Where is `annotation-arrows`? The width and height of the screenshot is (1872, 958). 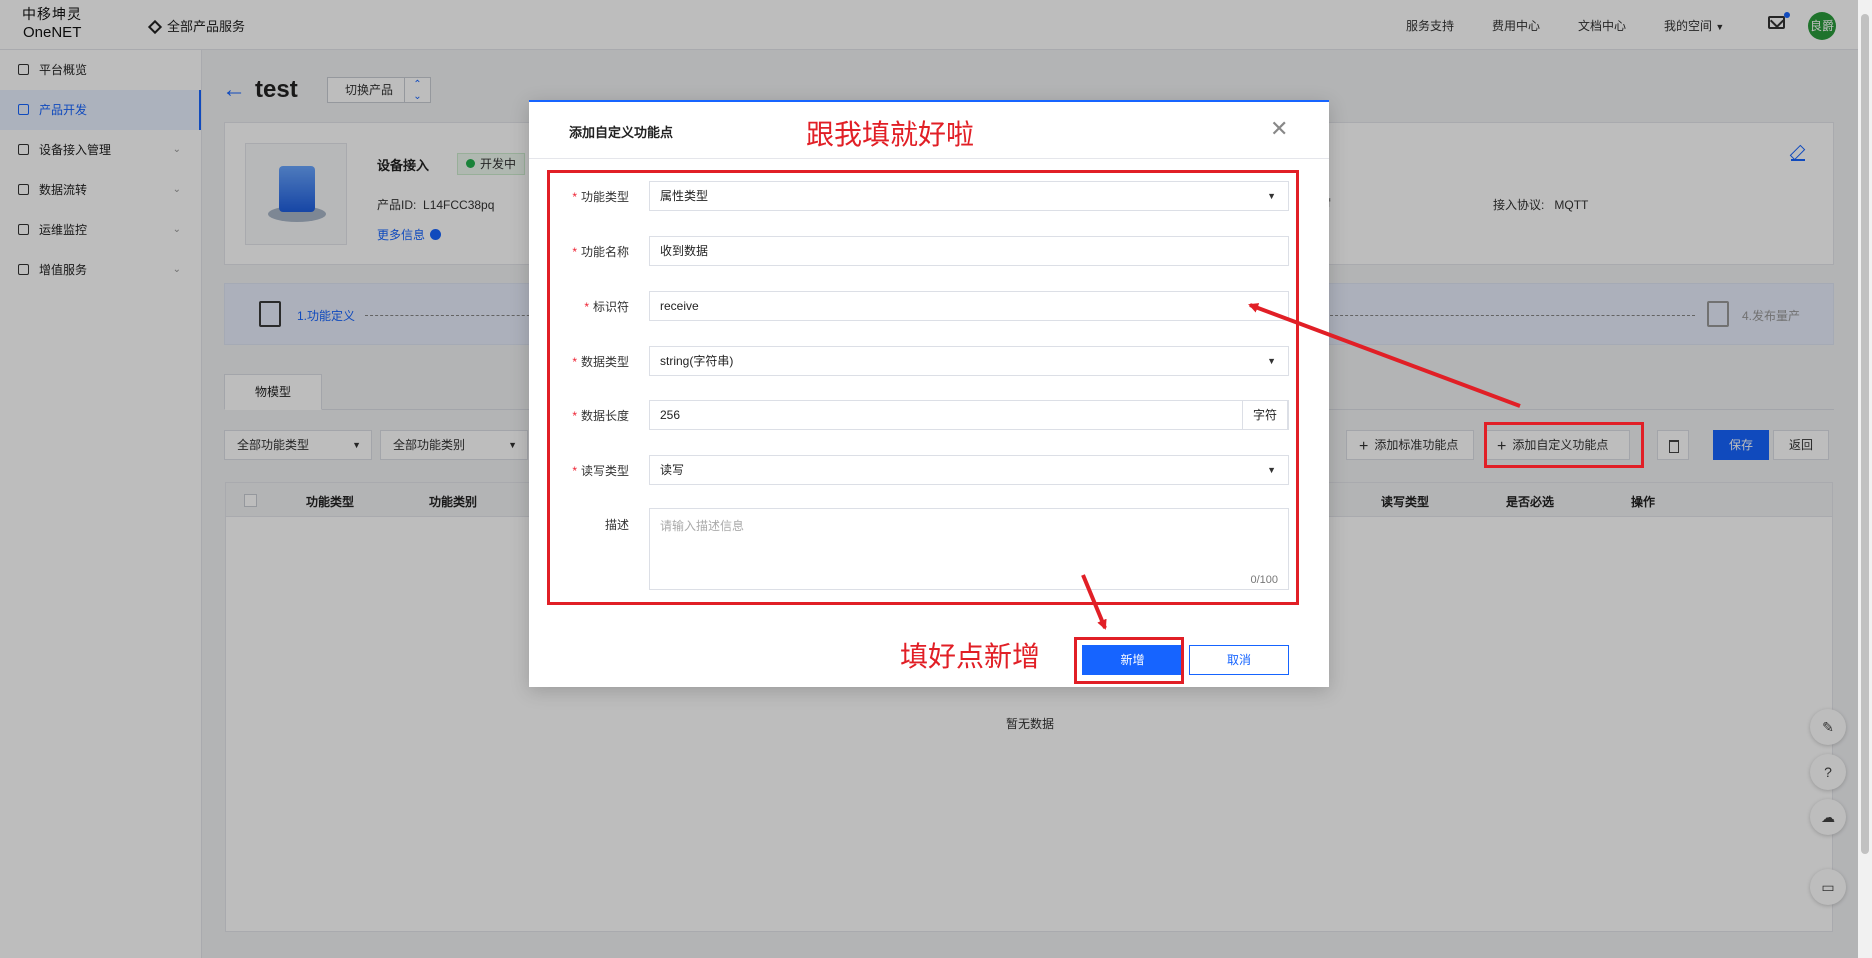
annotation-arrows is located at coordinates (1301, 466).